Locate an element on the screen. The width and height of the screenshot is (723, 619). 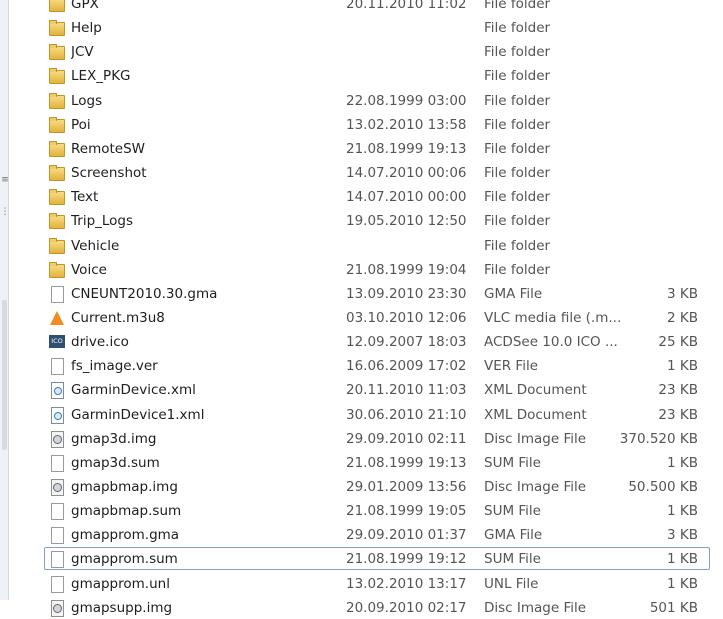
file-size: 501 KB is located at coordinates (673, 607).